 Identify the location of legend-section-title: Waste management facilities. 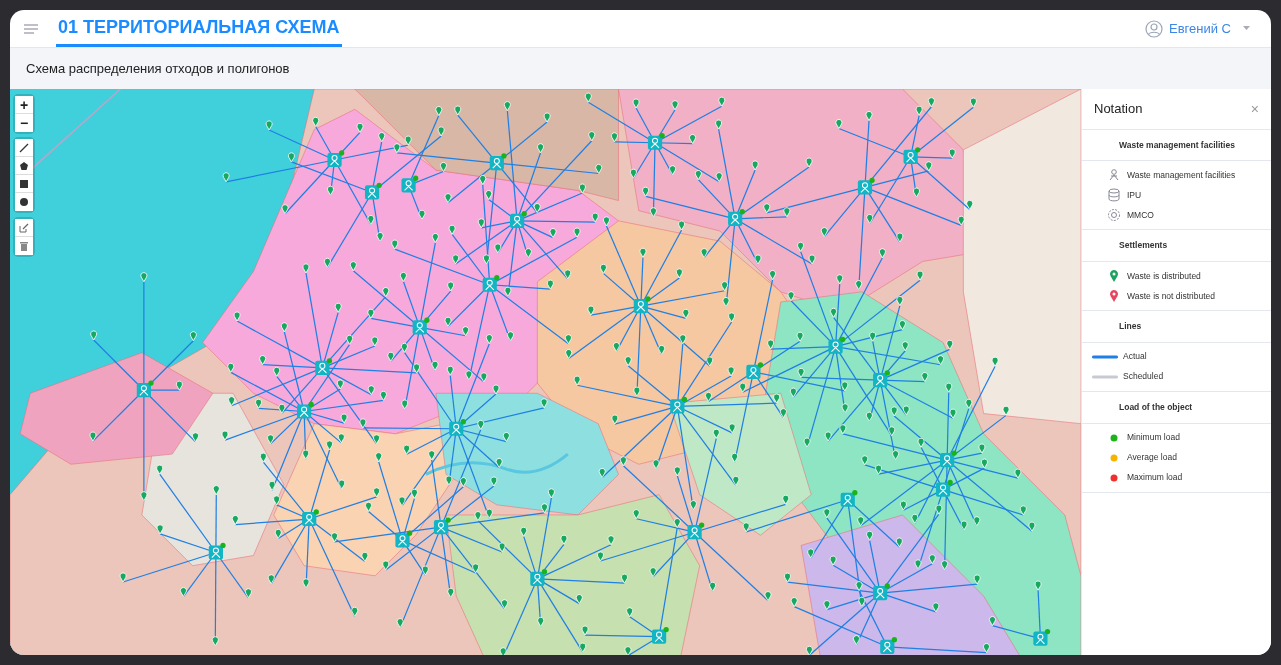
(1176, 145).